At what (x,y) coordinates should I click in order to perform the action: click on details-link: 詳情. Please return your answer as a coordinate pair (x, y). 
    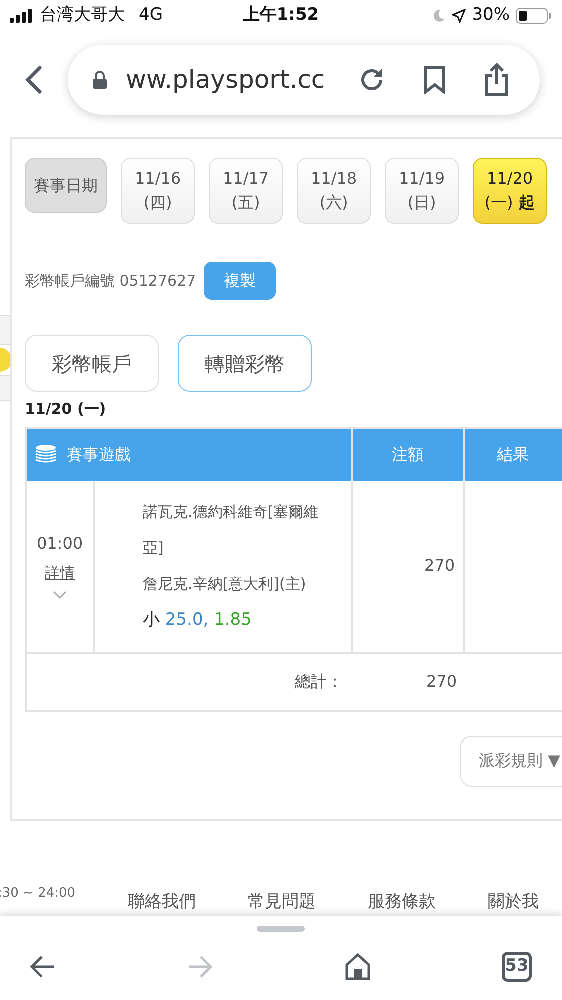
    Looking at the image, I should click on (60, 573).